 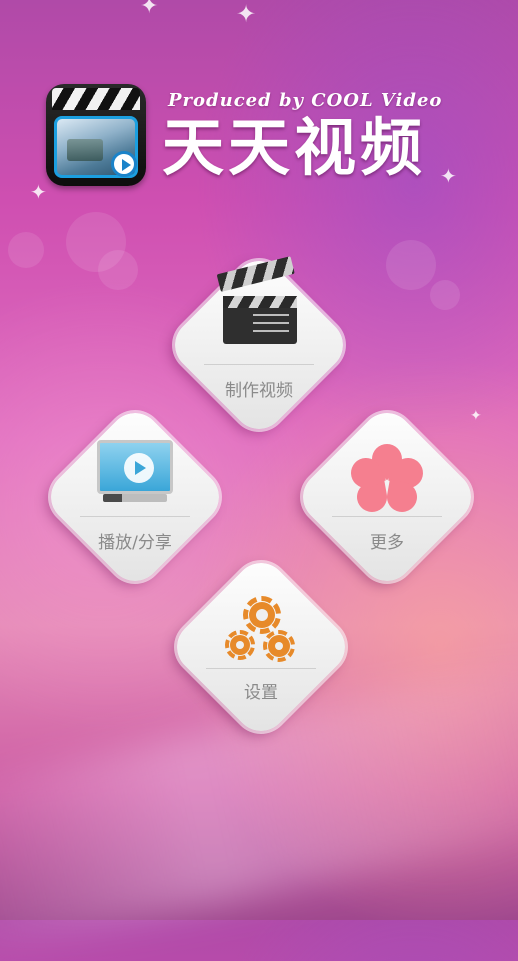 What do you see at coordinates (261, 632) in the screenshot?
I see `gears-icon` at bounding box center [261, 632].